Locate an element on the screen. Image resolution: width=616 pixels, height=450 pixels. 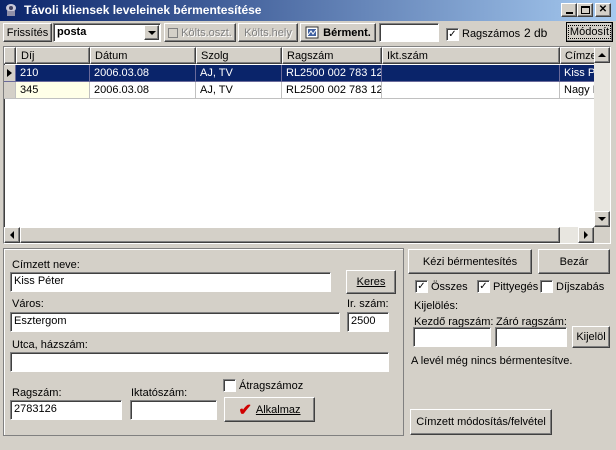
stamp-label: Bérment. is located at coordinates (347, 32).